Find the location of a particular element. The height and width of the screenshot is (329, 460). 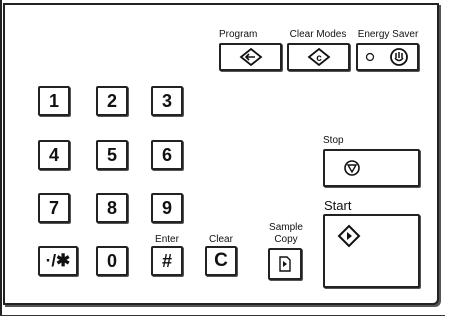

key-9: 9 is located at coordinates (167, 208).